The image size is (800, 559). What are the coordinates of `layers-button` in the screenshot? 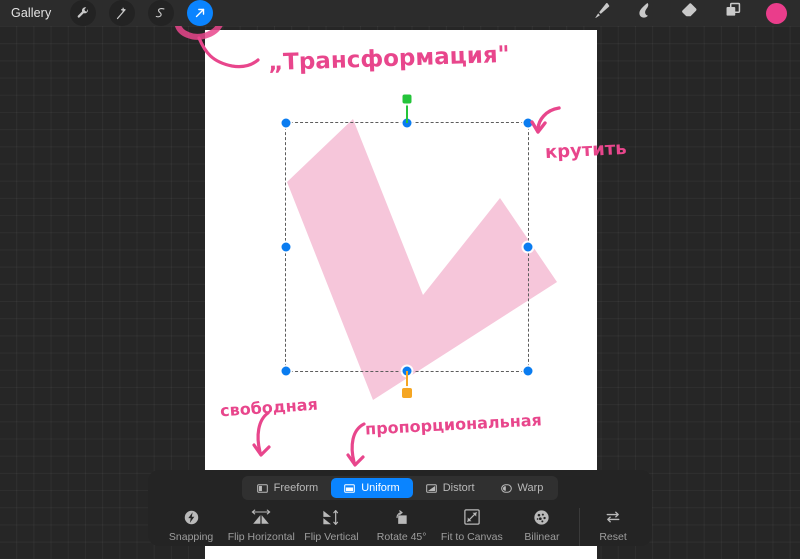 It's located at (733, 13).